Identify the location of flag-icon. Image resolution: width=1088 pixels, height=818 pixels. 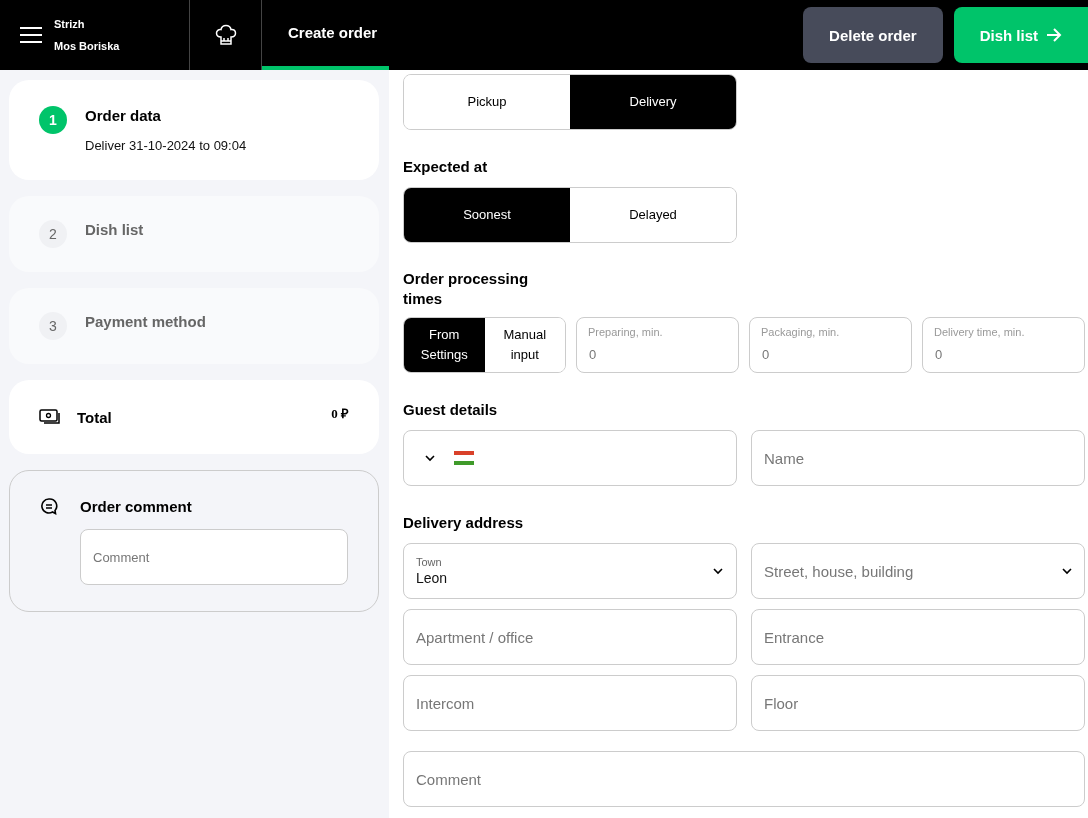
(464, 458).